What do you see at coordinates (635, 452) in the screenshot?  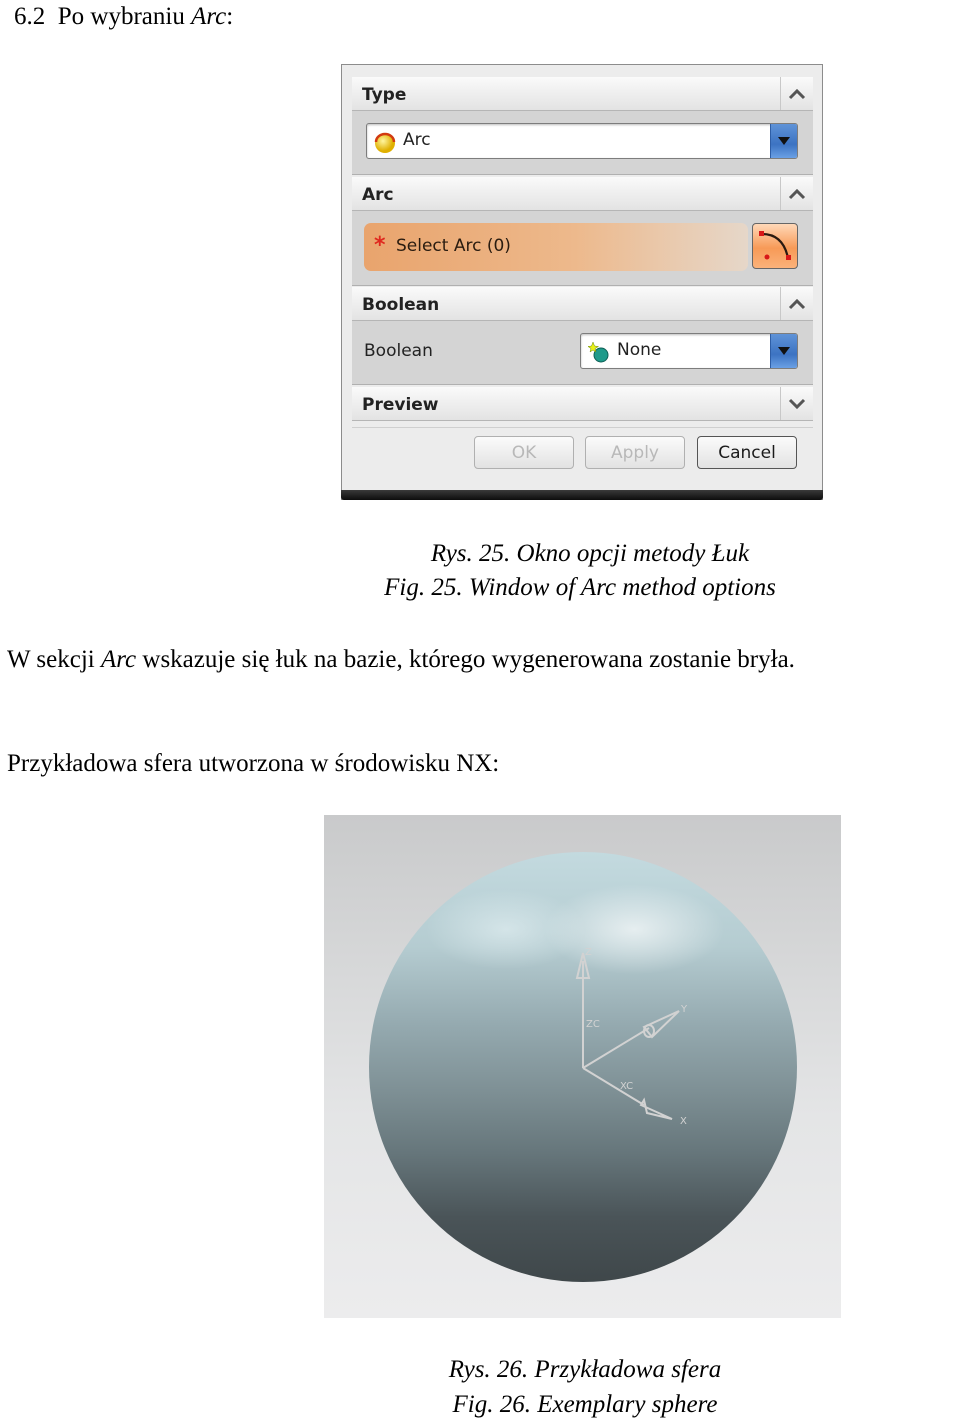 I see `apply-button: Apply` at bounding box center [635, 452].